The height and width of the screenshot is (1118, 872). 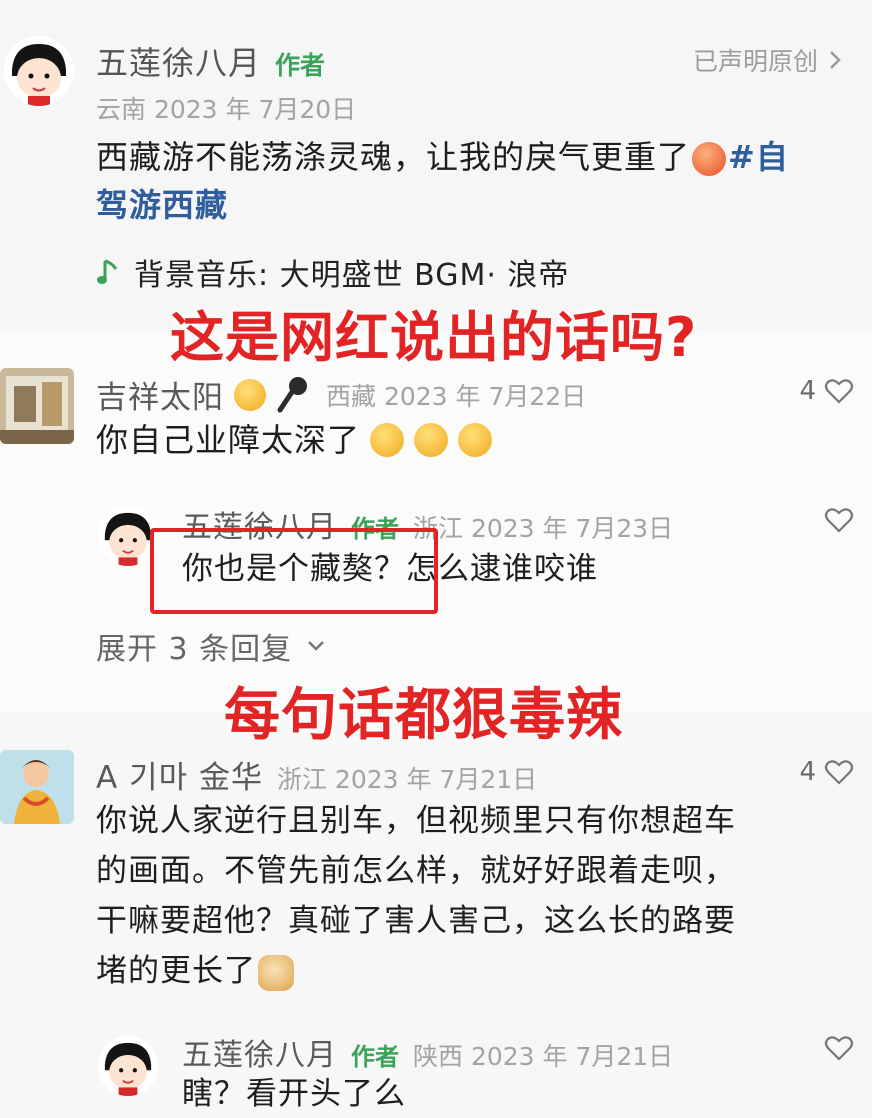 What do you see at coordinates (250, 394) in the screenshot?
I see `sun-emoji` at bounding box center [250, 394].